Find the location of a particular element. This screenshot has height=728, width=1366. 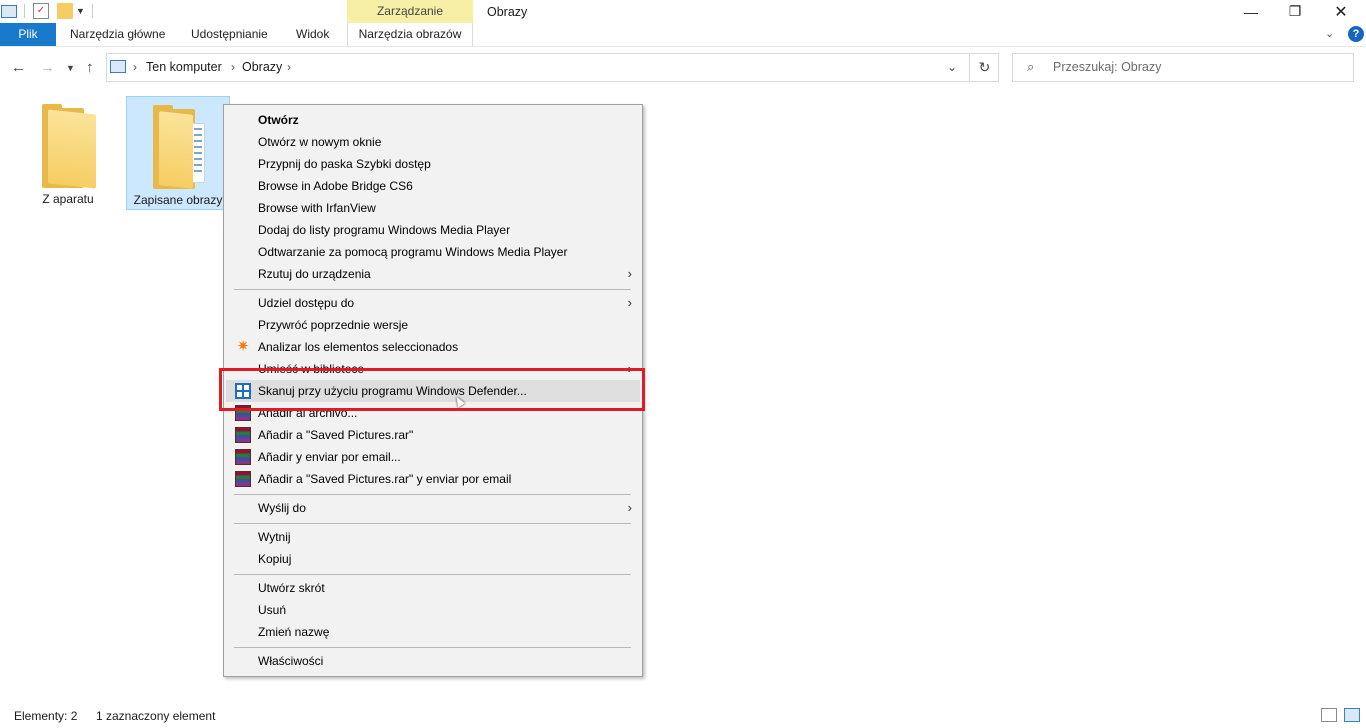

menu-item-avast-scan: ✷ Analizar los elementos seleccionados is located at coordinates (433, 347).